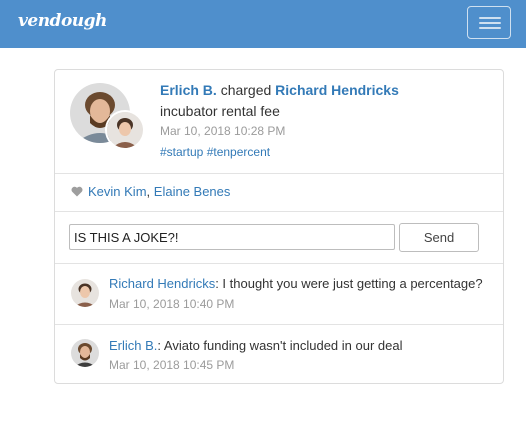 This screenshot has height=424, width=526. Describe the element at coordinates (172, 365) in the screenshot. I see `comment-timestamp: Mar 10, 2018 10:45 PM` at that location.